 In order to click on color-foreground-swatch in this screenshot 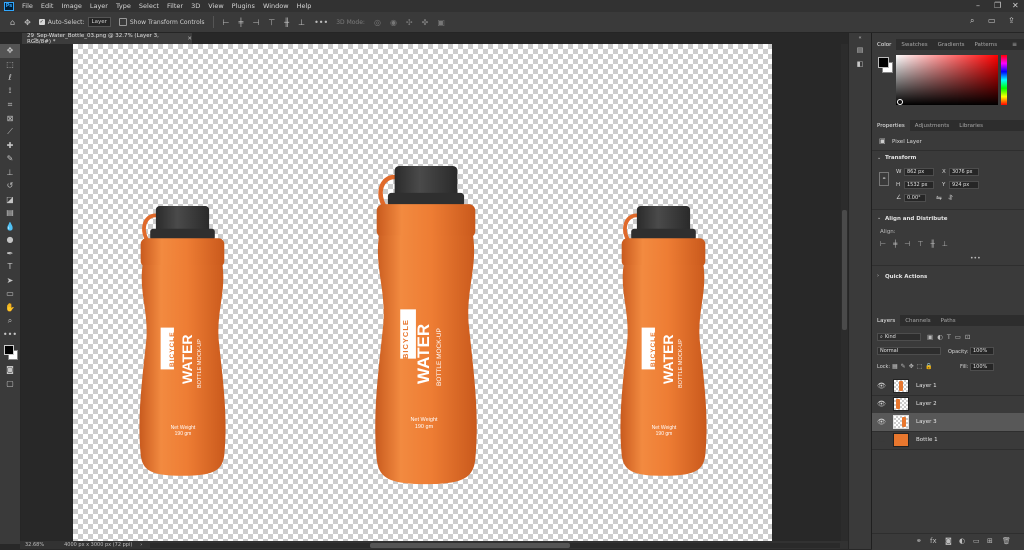, I will do `click(883, 62)`.